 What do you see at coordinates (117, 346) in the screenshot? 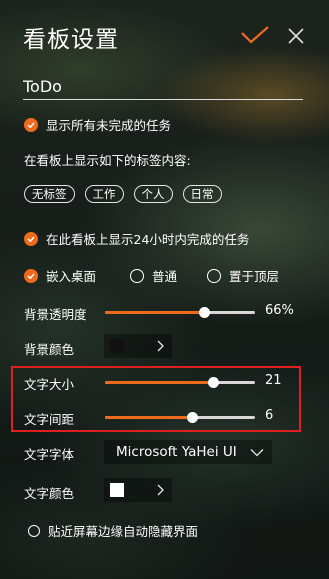
I see `bg-color-swatch` at bounding box center [117, 346].